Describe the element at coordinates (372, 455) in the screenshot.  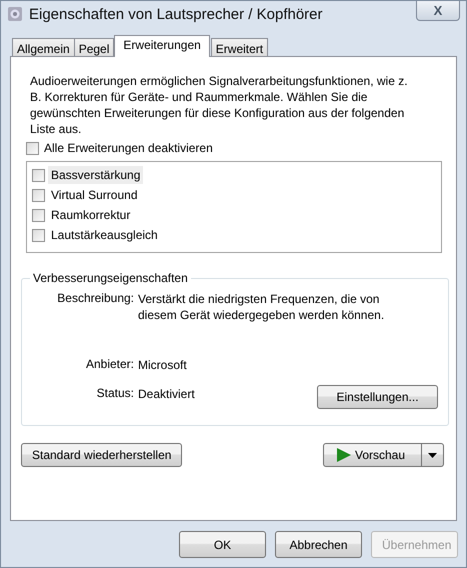
I see `preview-button: Vorschau` at that location.